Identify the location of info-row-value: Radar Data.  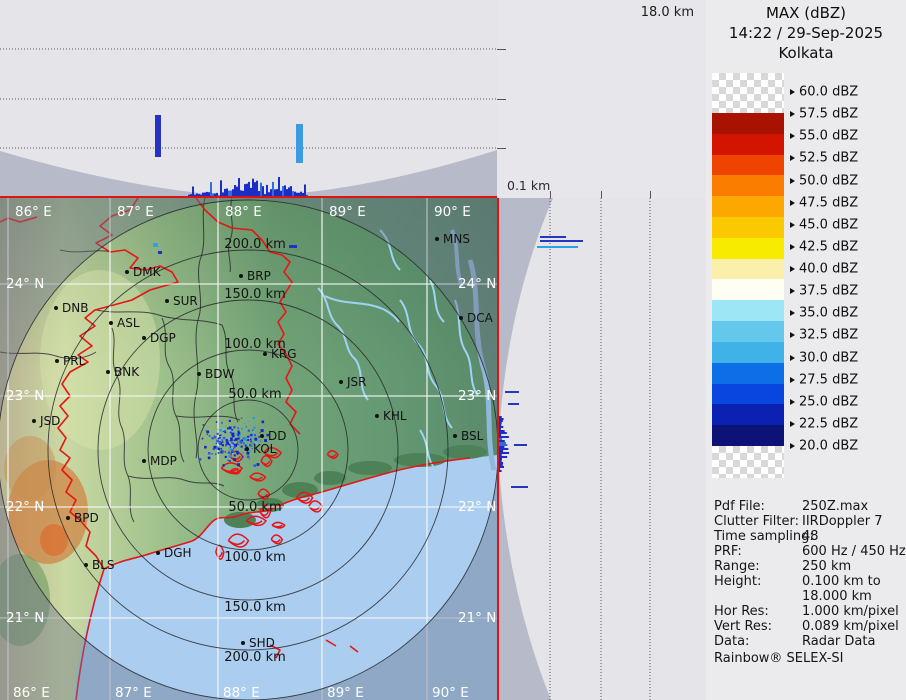
(839, 641).